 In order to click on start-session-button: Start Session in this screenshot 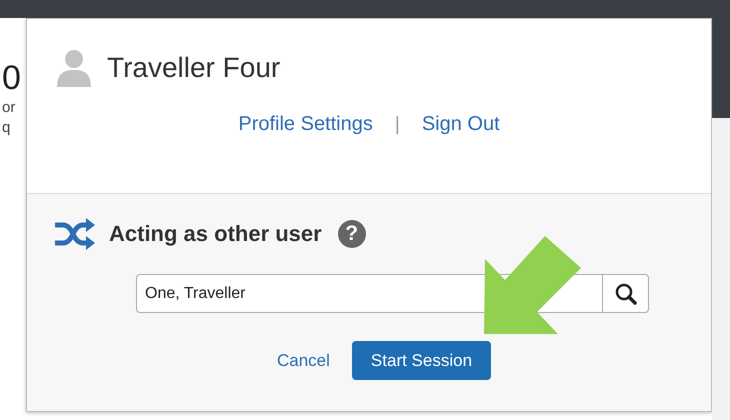, I will do `click(422, 360)`.